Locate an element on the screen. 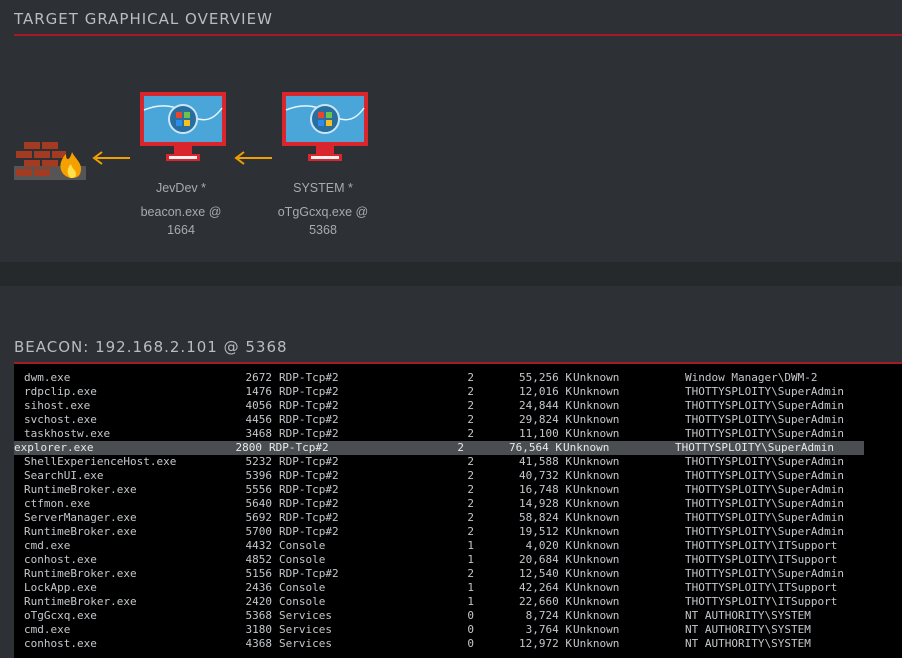  process-name: oTgGcxq.exe is located at coordinates (60, 615).